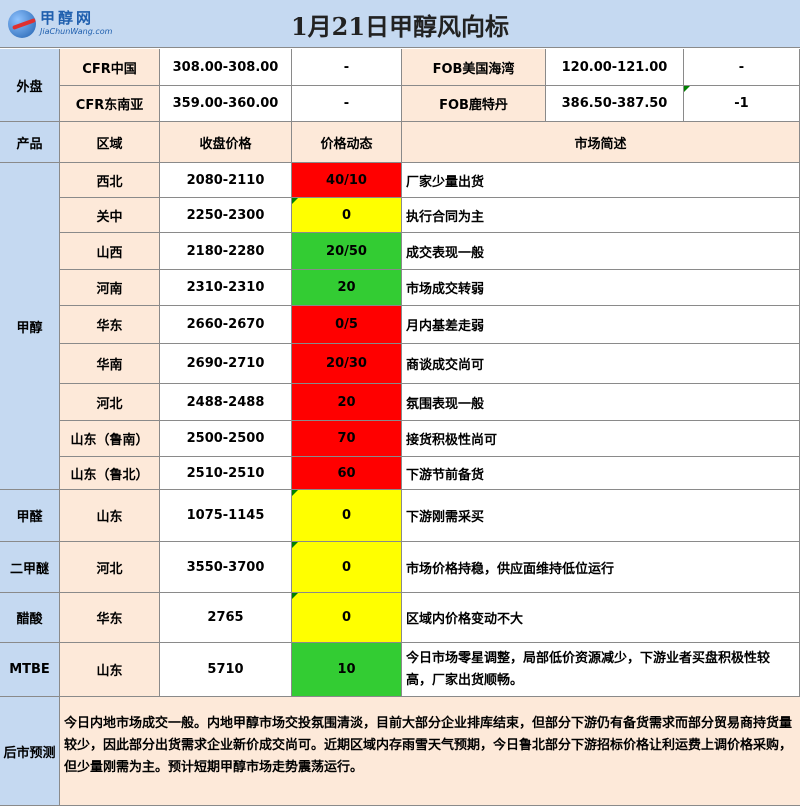 This screenshot has width=800, height=806. What do you see at coordinates (30, 326) in the screenshot?
I see `product-methanol: 甲醇` at bounding box center [30, 326].